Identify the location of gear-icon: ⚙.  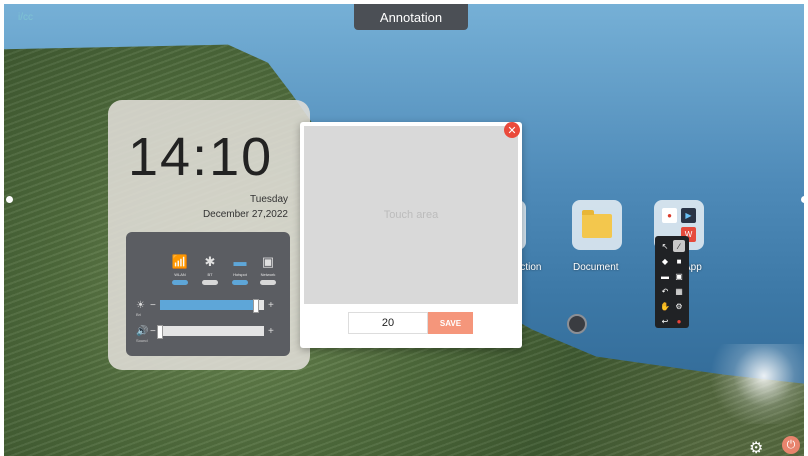
(756, 447).